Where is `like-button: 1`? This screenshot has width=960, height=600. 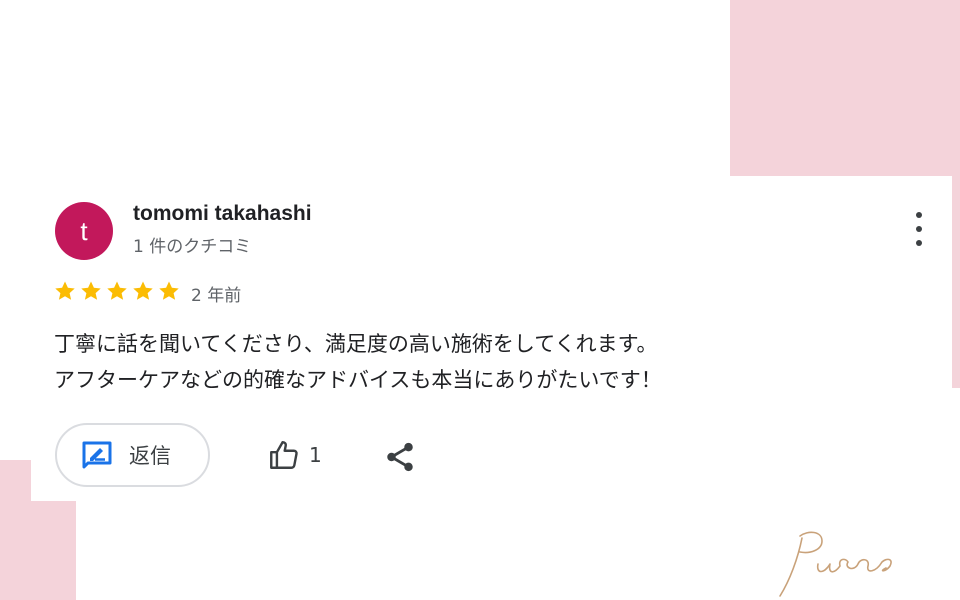 like-button: 1 is located at coordinates (294, 455).